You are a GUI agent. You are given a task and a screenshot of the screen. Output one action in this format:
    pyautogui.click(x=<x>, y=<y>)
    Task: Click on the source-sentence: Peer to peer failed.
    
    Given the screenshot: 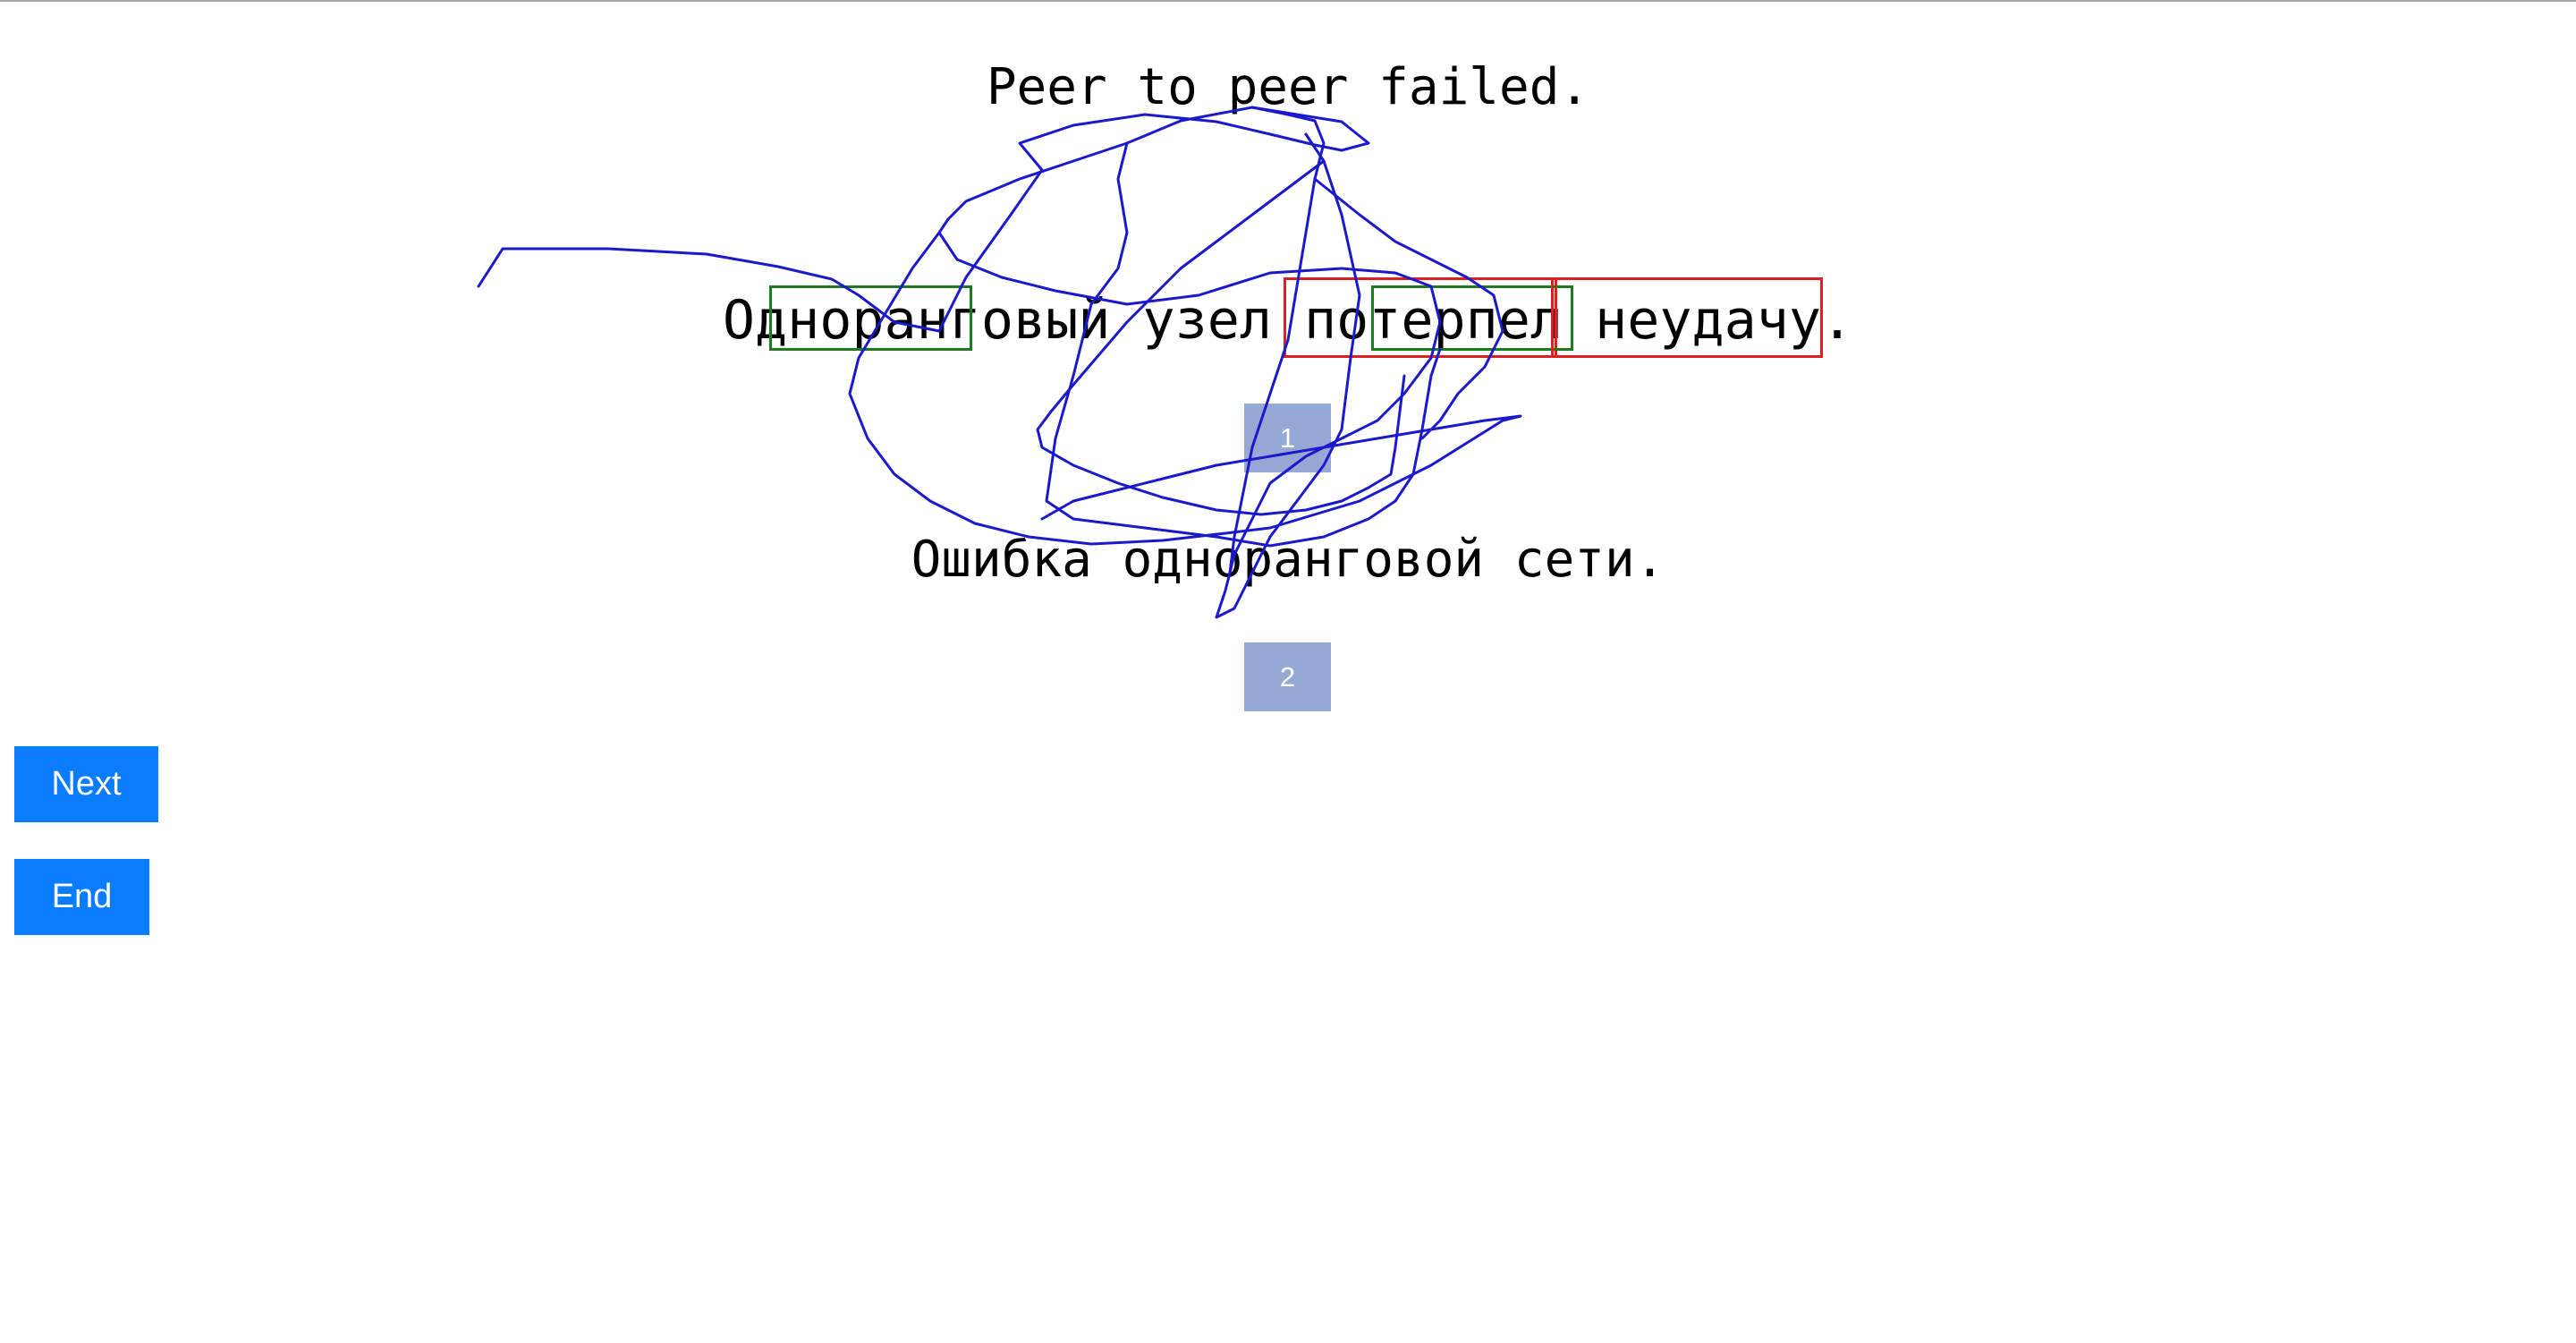 What is the action you would take?
    pyautogui.click(x=1288, y=87)
    